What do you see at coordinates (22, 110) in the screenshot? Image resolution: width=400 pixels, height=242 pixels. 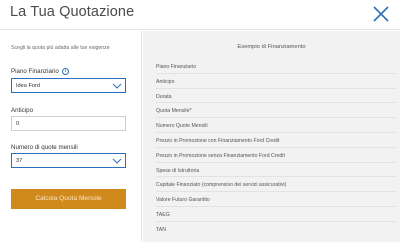 I see `anticipo-label: Anticipo` at bounding box center [22, 110].